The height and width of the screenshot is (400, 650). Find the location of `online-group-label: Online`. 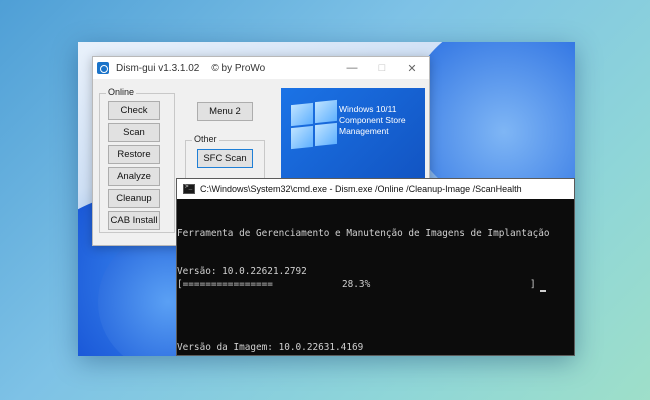

online-group-label: Online is located at coordinates (121, 92).